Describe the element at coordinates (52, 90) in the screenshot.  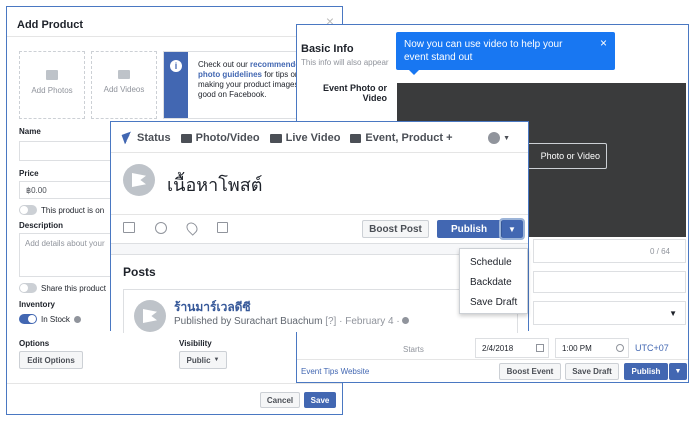
I see `add-photos-label: Add Photos` at that location.